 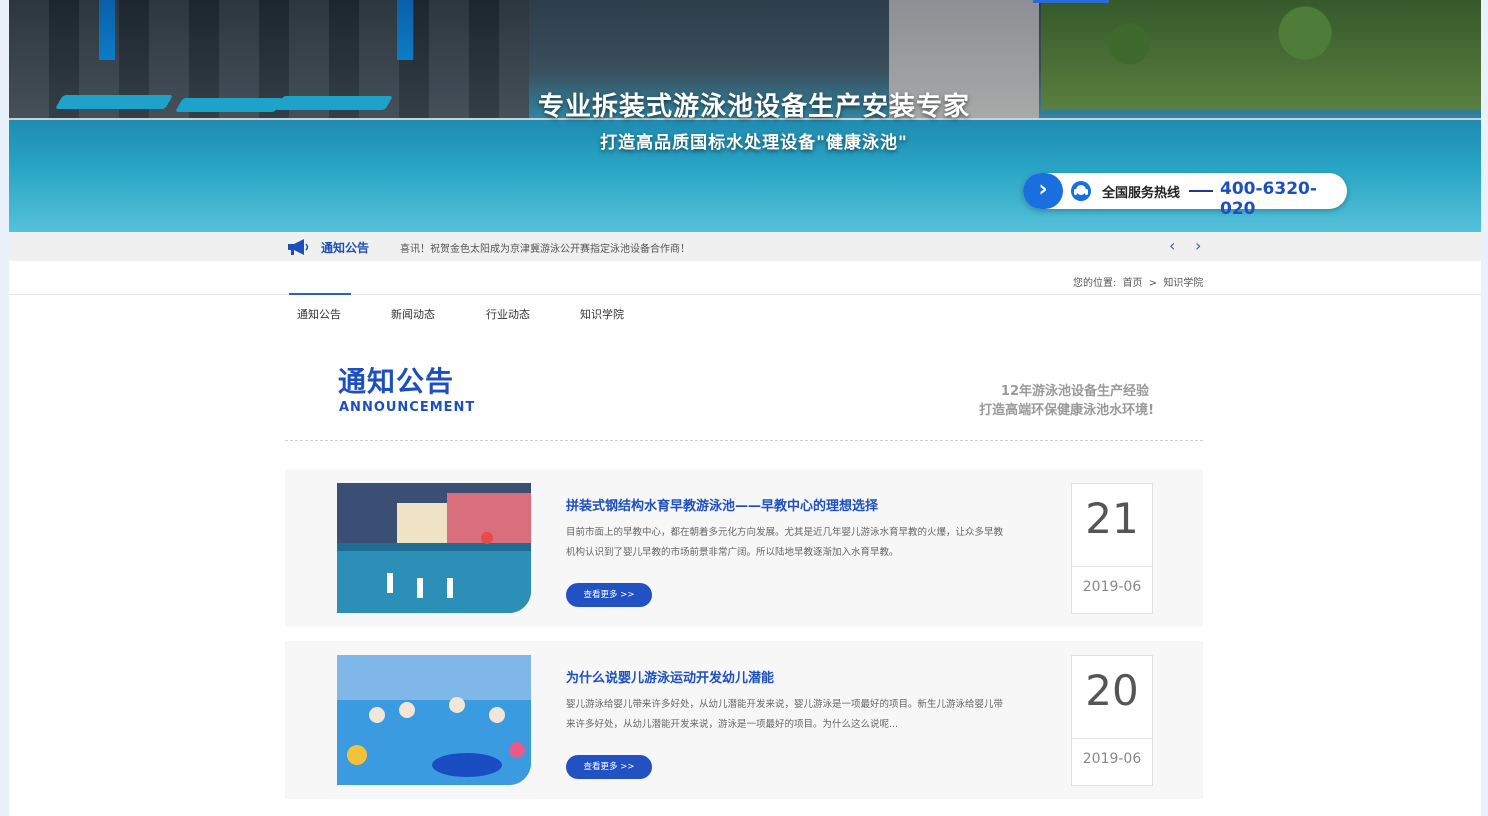 What do you see at coordinates (345, 248) in the screenshot?
I see `notice-title: 通知公告` at bounding box center [345, 248].